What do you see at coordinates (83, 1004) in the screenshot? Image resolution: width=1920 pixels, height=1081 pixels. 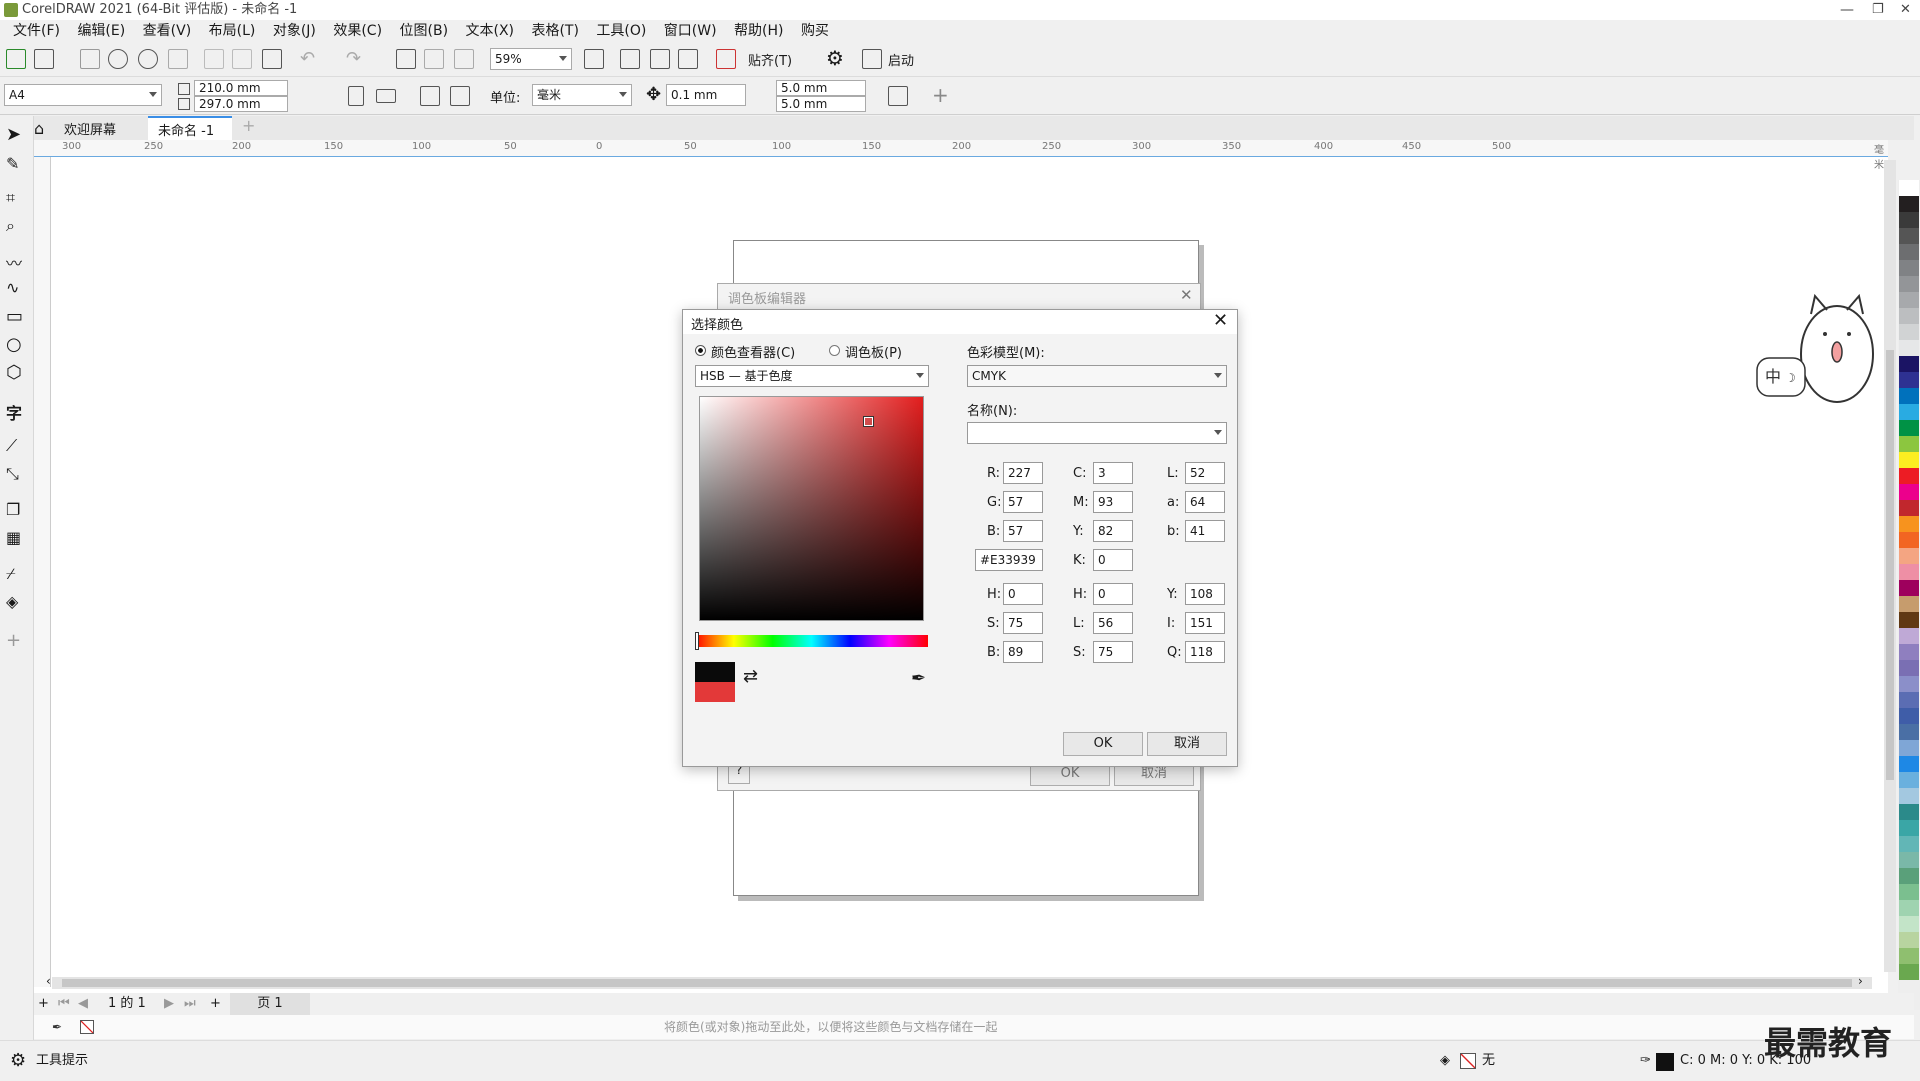 I see `prev-page-icon: ◀` at bounding box center [83, 1004].